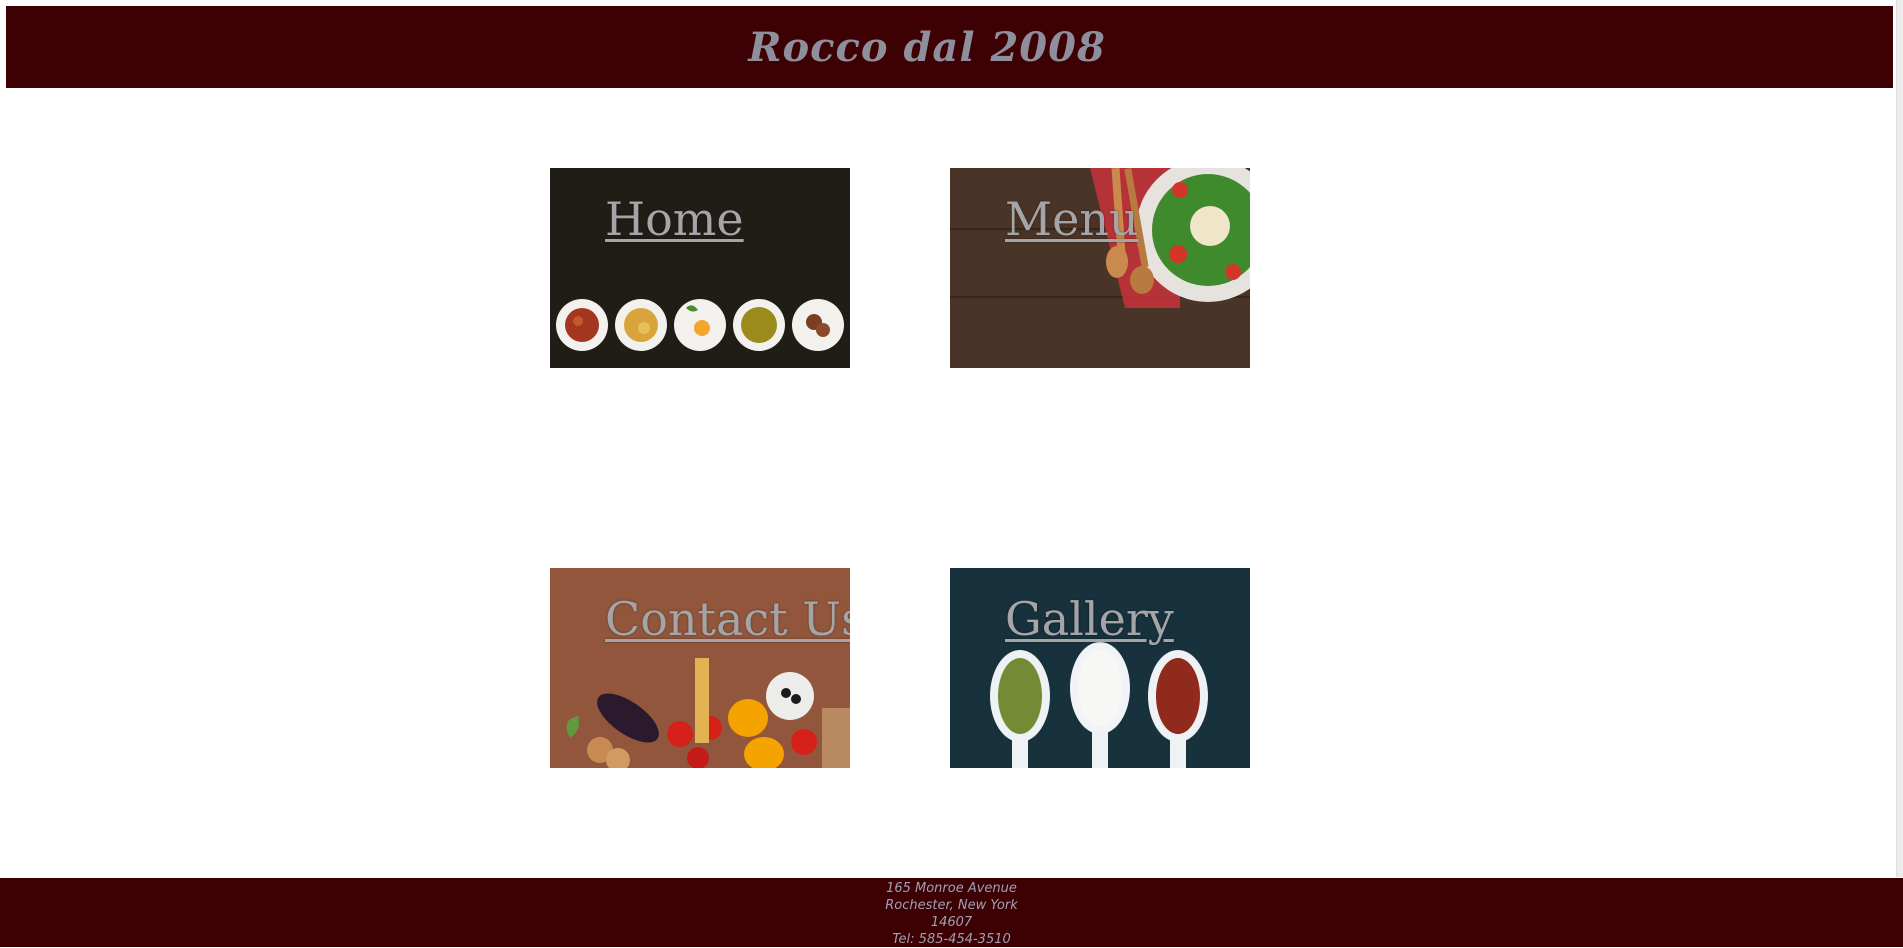 The height and width of the screenshot is (948, 1903). Describe the element at coordinates (951, 888) in the screenshot. I see `footer-address-line1: 165 Monroe Avenue` at that location.